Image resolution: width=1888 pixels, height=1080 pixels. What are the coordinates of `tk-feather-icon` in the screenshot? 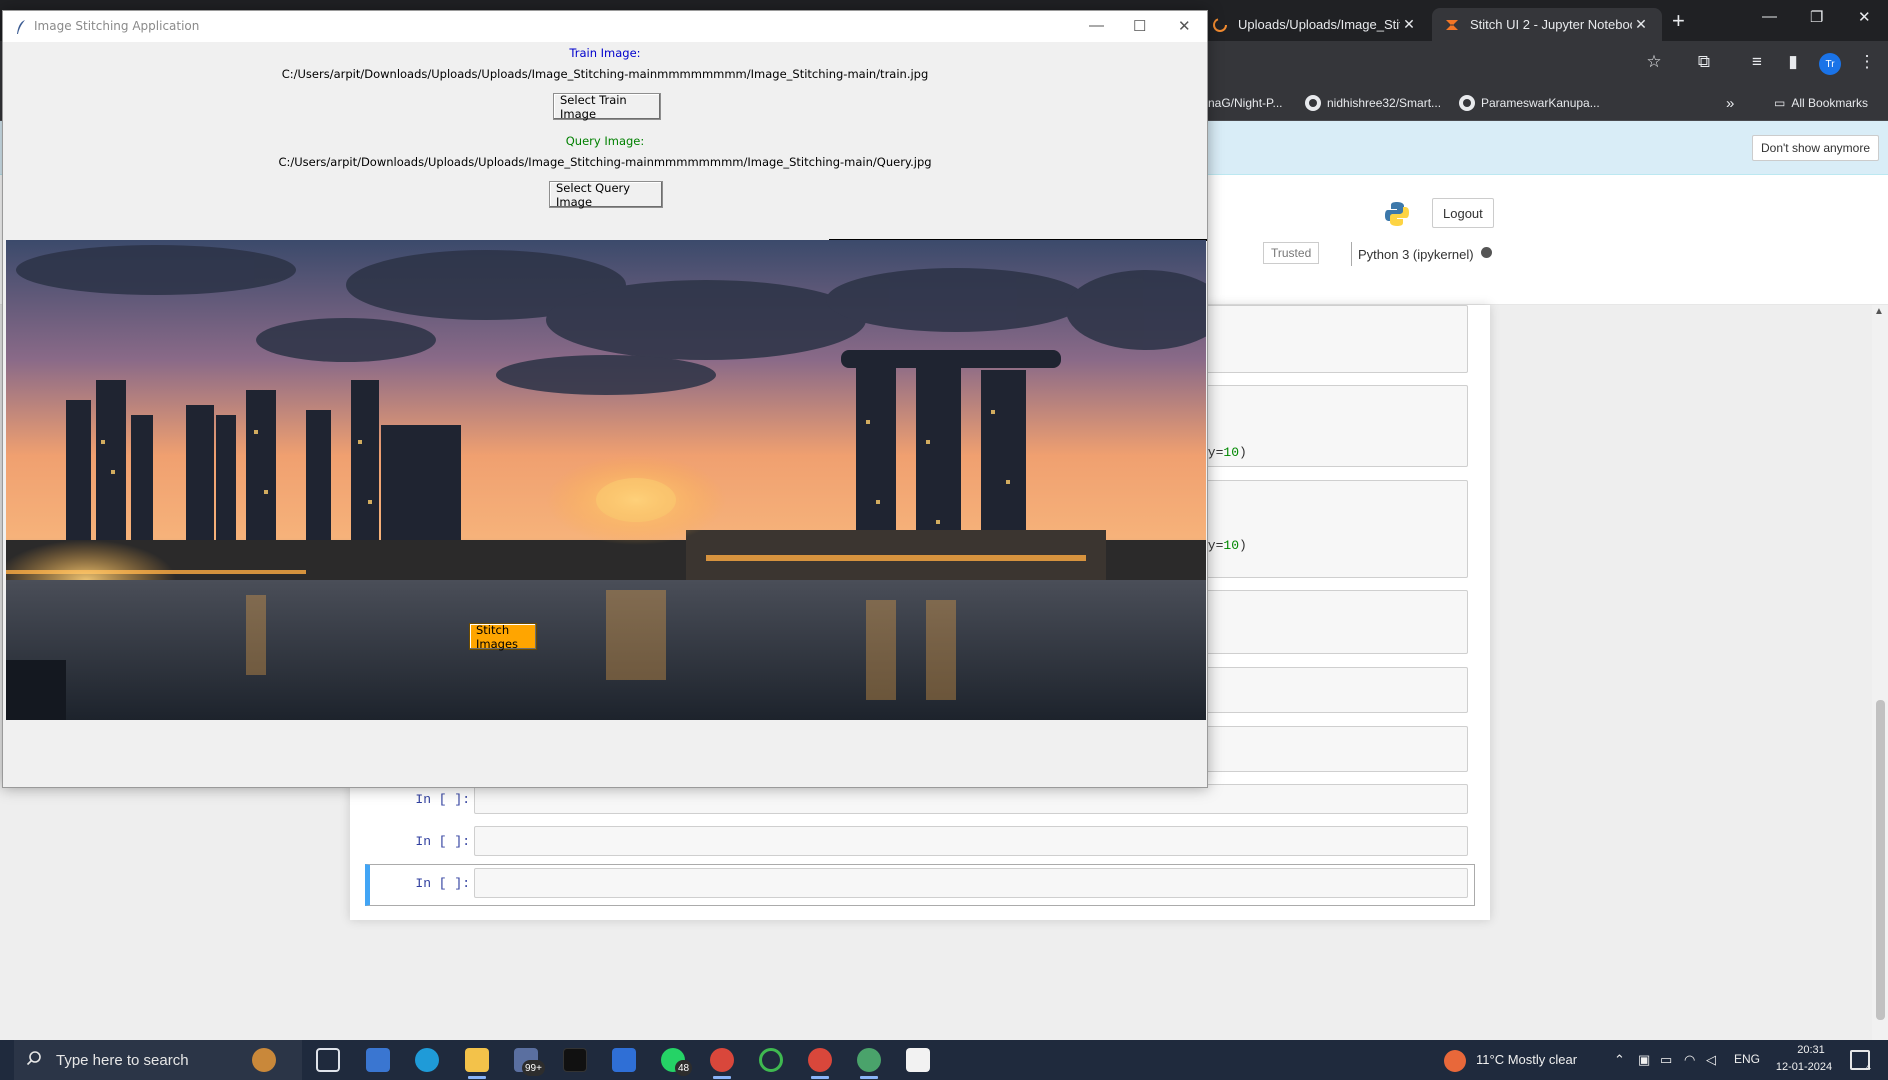 It's located at (21, 27).